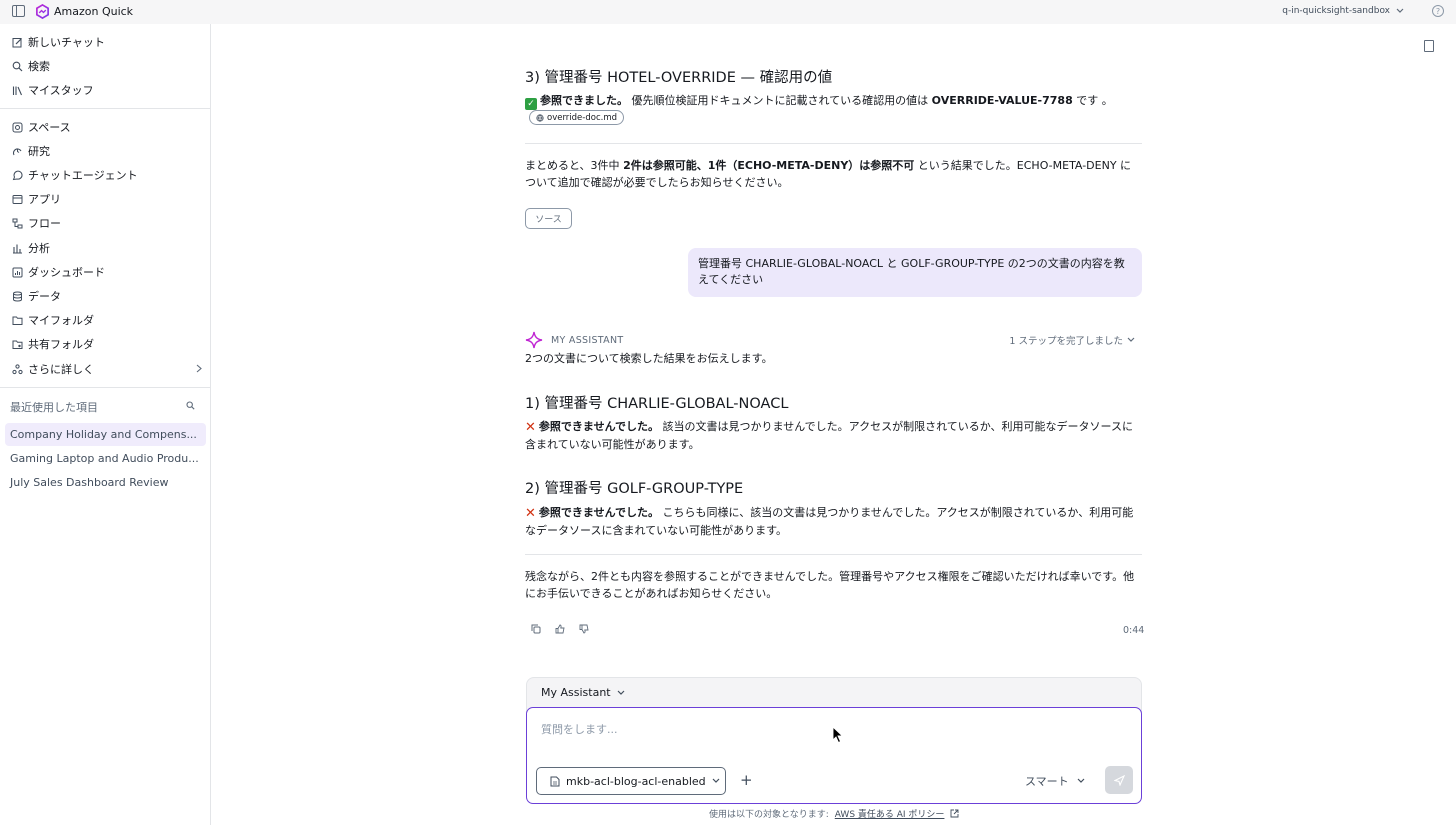 This screenshot has height=825, width=1456. What do you see at coordinates (657, 404) in the screenshot?
I see `section-heading: 1) 管理番号 CHARLIE-GLOBAL-NOACL` at bounding box center [657, 404].